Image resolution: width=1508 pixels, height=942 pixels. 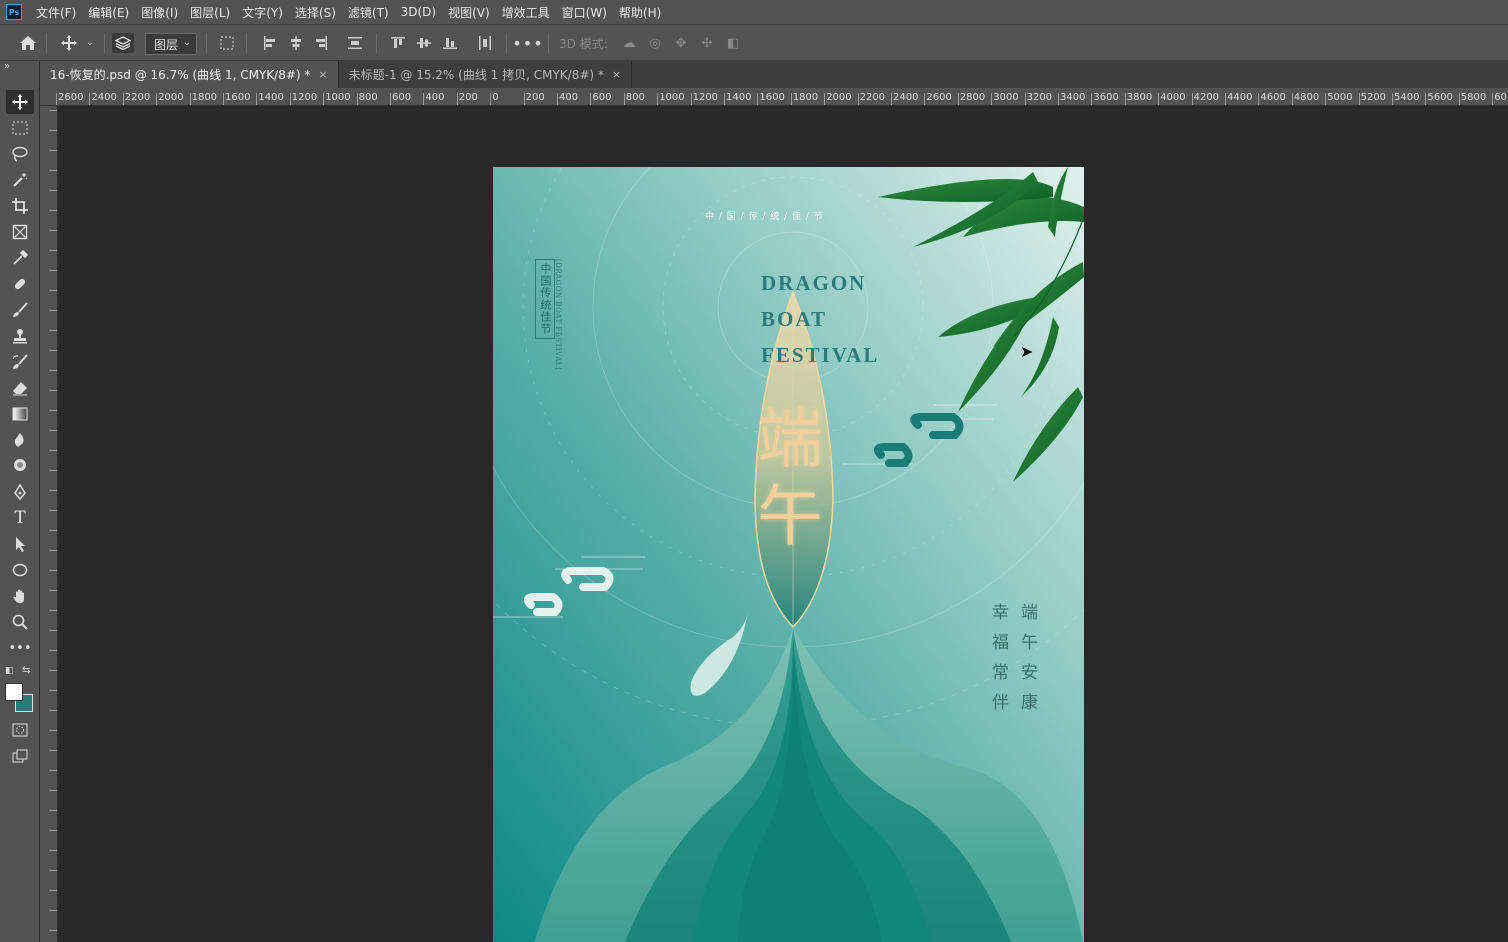 What do you see at coordinates (296, 43) in the screenshot?
I see `align-center-icon` at bounding box center [296, 43].